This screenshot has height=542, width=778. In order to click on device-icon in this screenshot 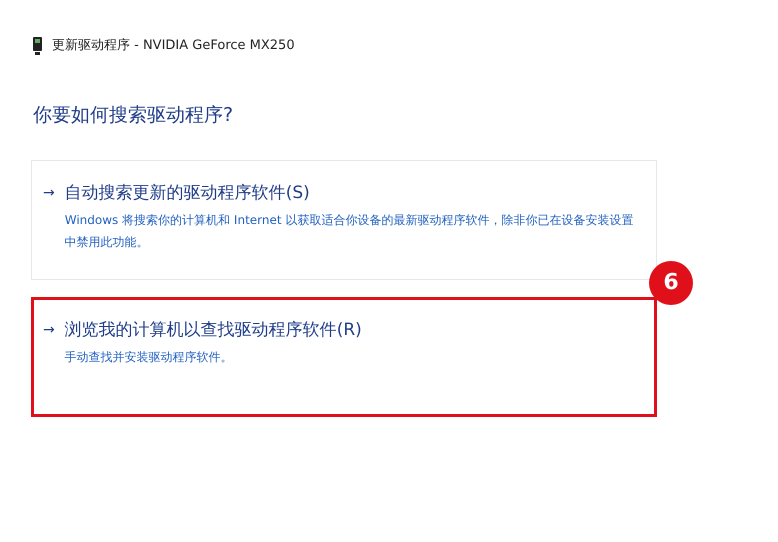, I will do `click(37, 46)`.